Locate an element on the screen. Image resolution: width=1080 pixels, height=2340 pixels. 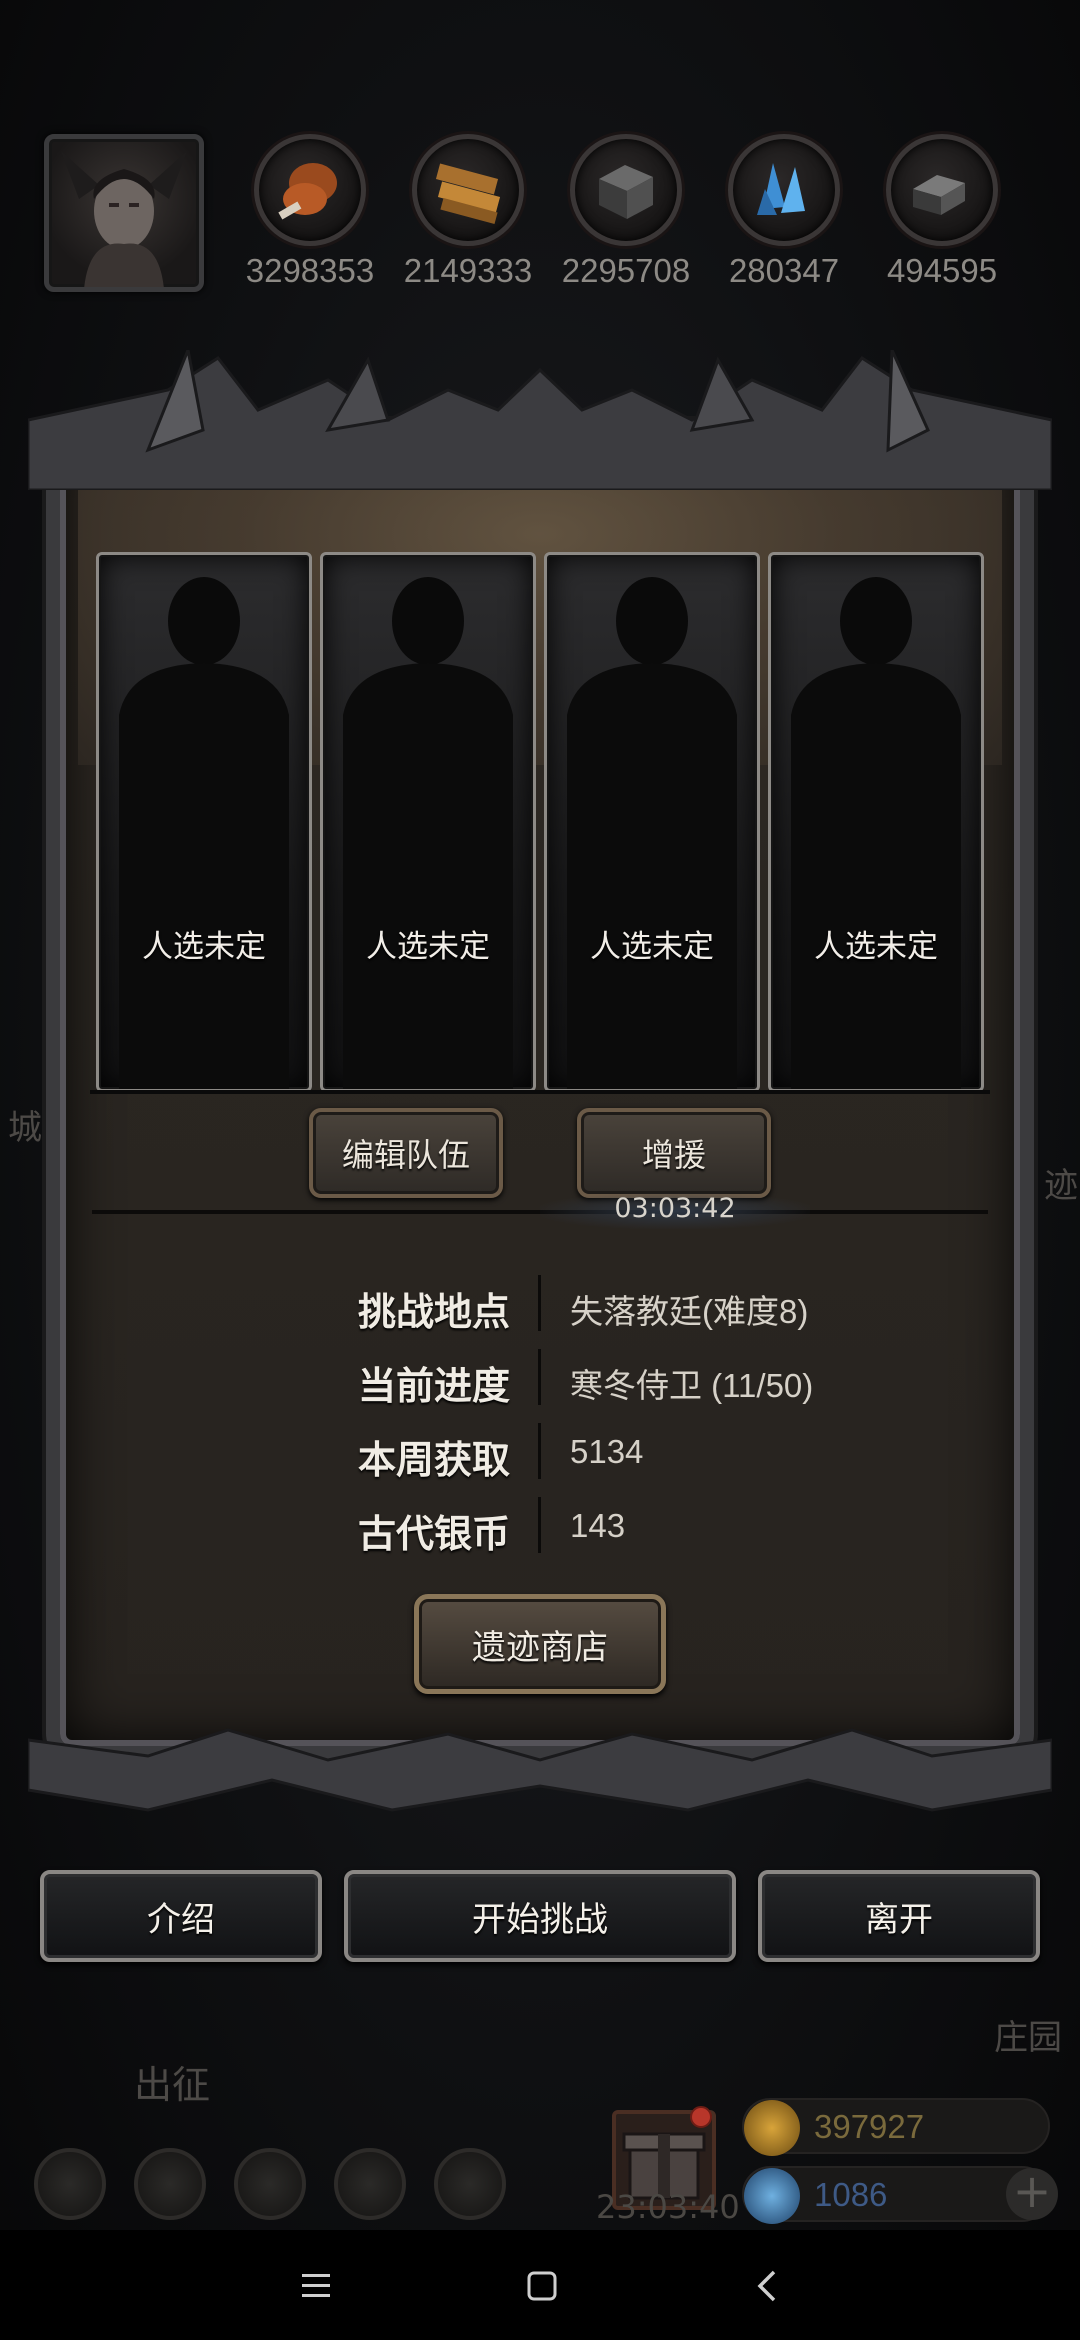
back-icon is located at coordinates (768, 2286).